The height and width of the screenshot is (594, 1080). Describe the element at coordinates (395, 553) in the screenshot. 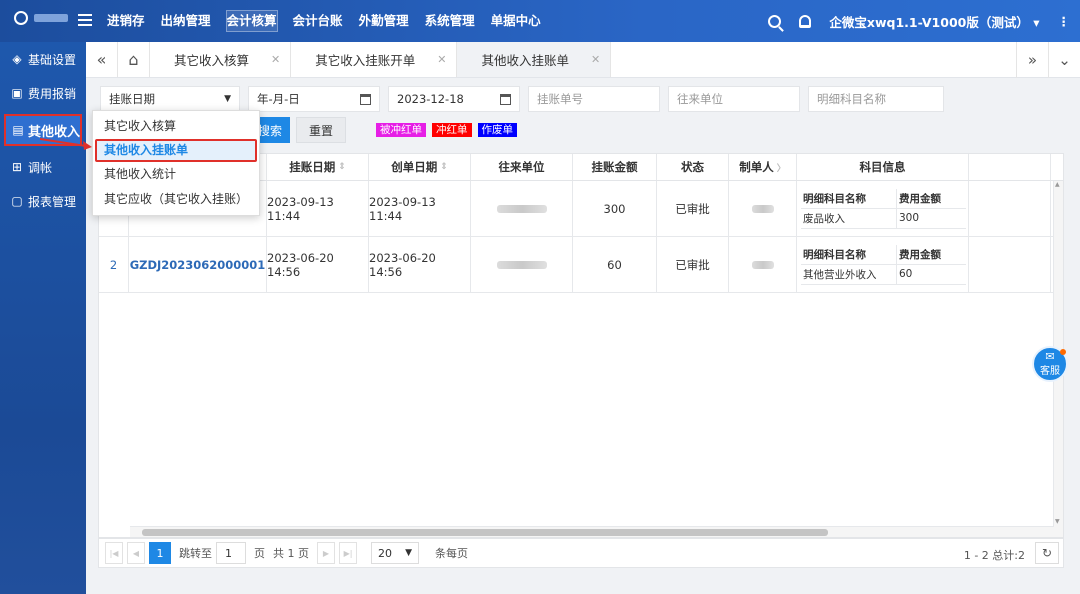

I see `page-size-select: 20 ▼` at that location.